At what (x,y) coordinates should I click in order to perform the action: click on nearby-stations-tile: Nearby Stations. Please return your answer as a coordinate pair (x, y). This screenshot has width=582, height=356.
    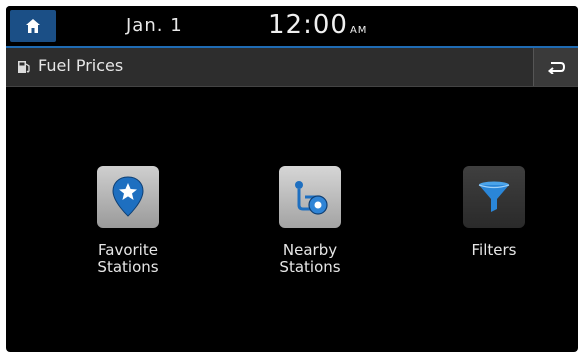
    Looking at the image, I should click on (310, 226).